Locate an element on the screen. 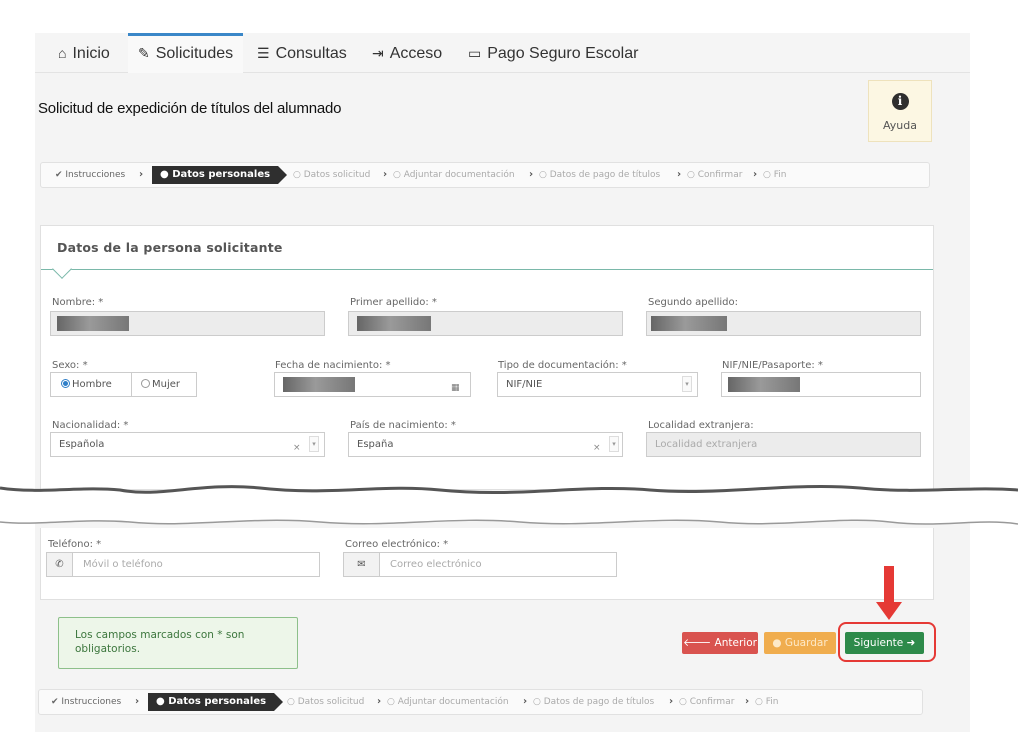 The height and width of the screenshot is (732, 1018). sexo-hombre-radio: Hombre is located at coordinates (86, 384).